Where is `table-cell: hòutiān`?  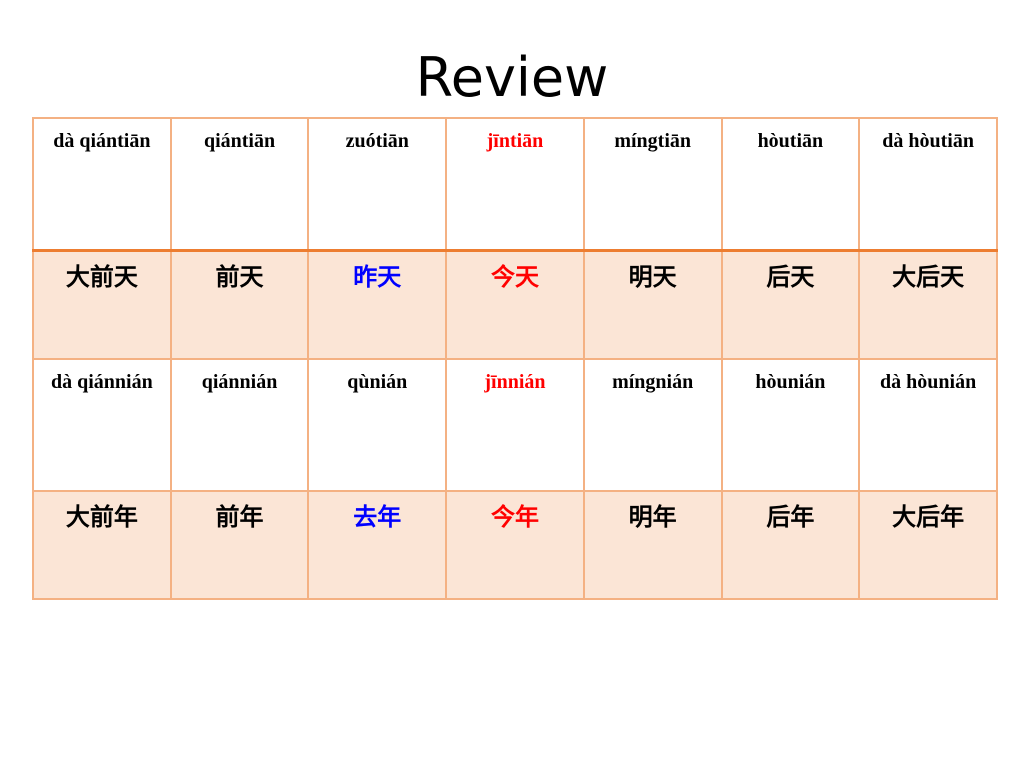 table-cell: hòutiān is located at coordinates (790, 184).